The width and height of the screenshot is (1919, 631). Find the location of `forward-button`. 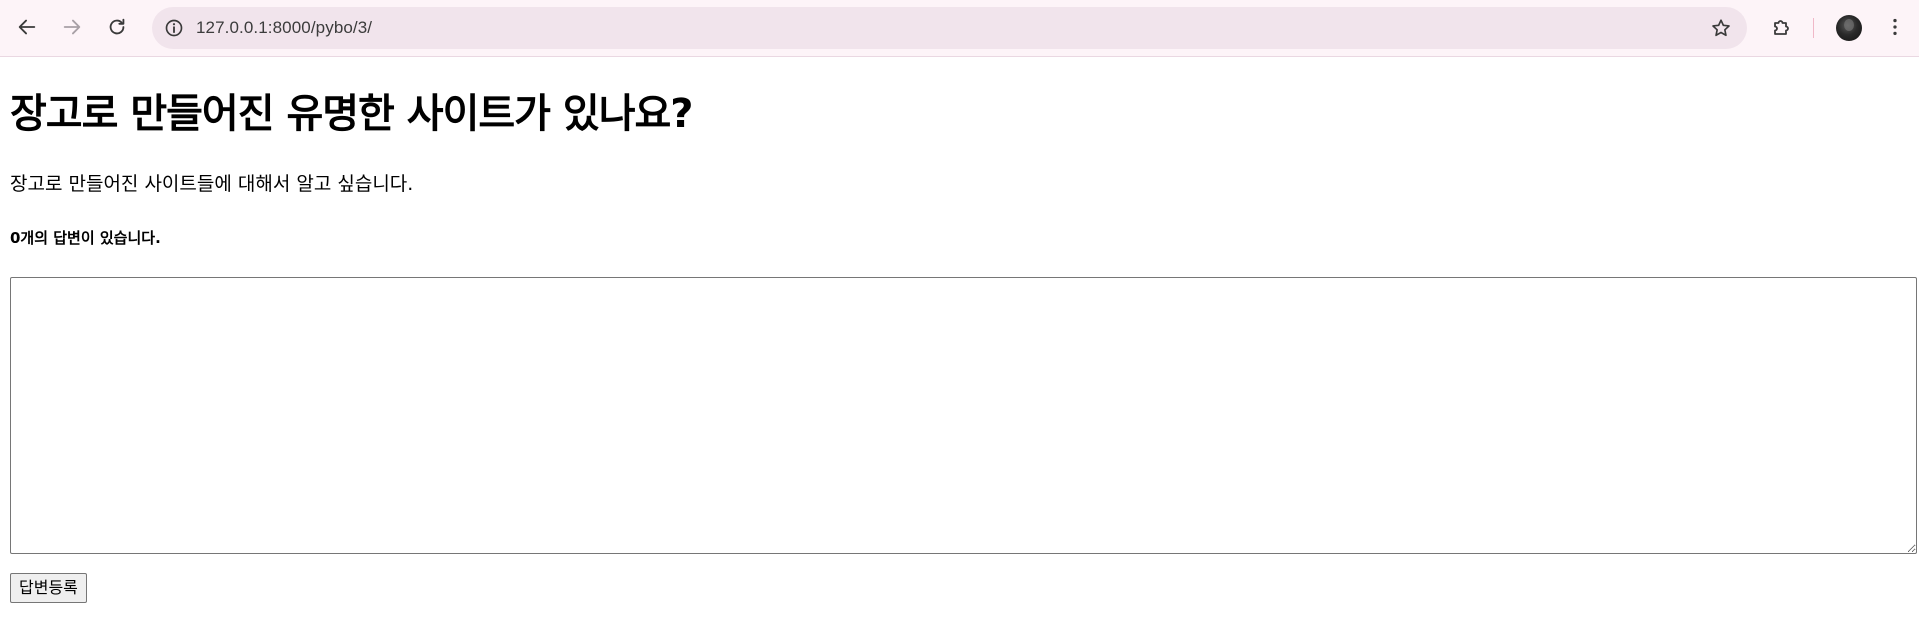

forward-button is located at coordinates (72, 27).